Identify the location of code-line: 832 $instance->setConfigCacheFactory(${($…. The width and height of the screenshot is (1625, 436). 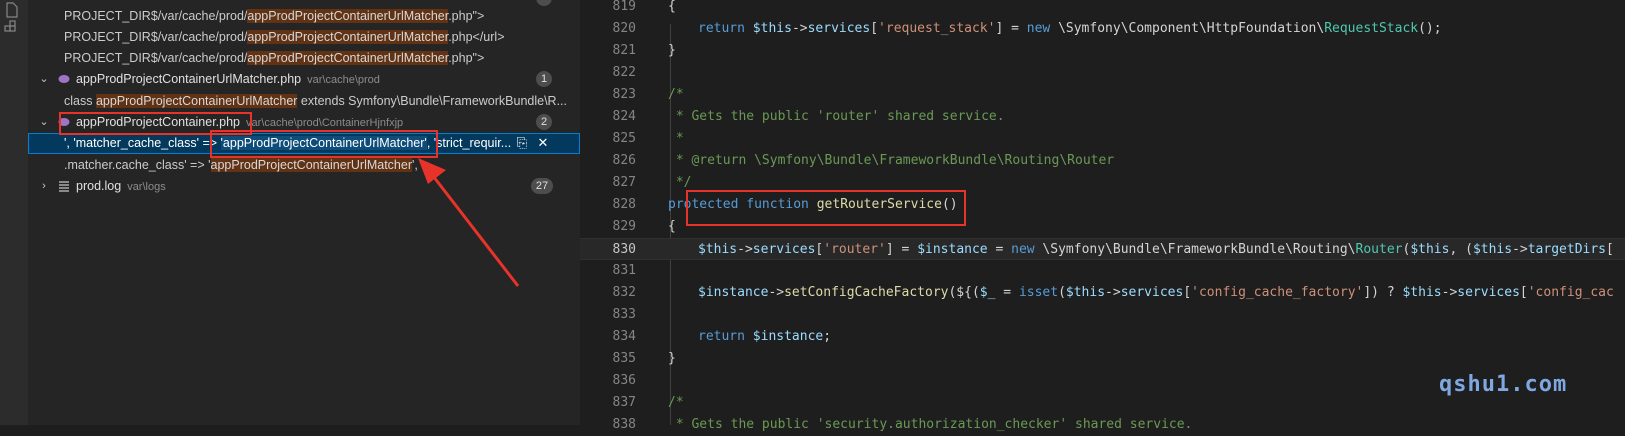
(1102, 293).